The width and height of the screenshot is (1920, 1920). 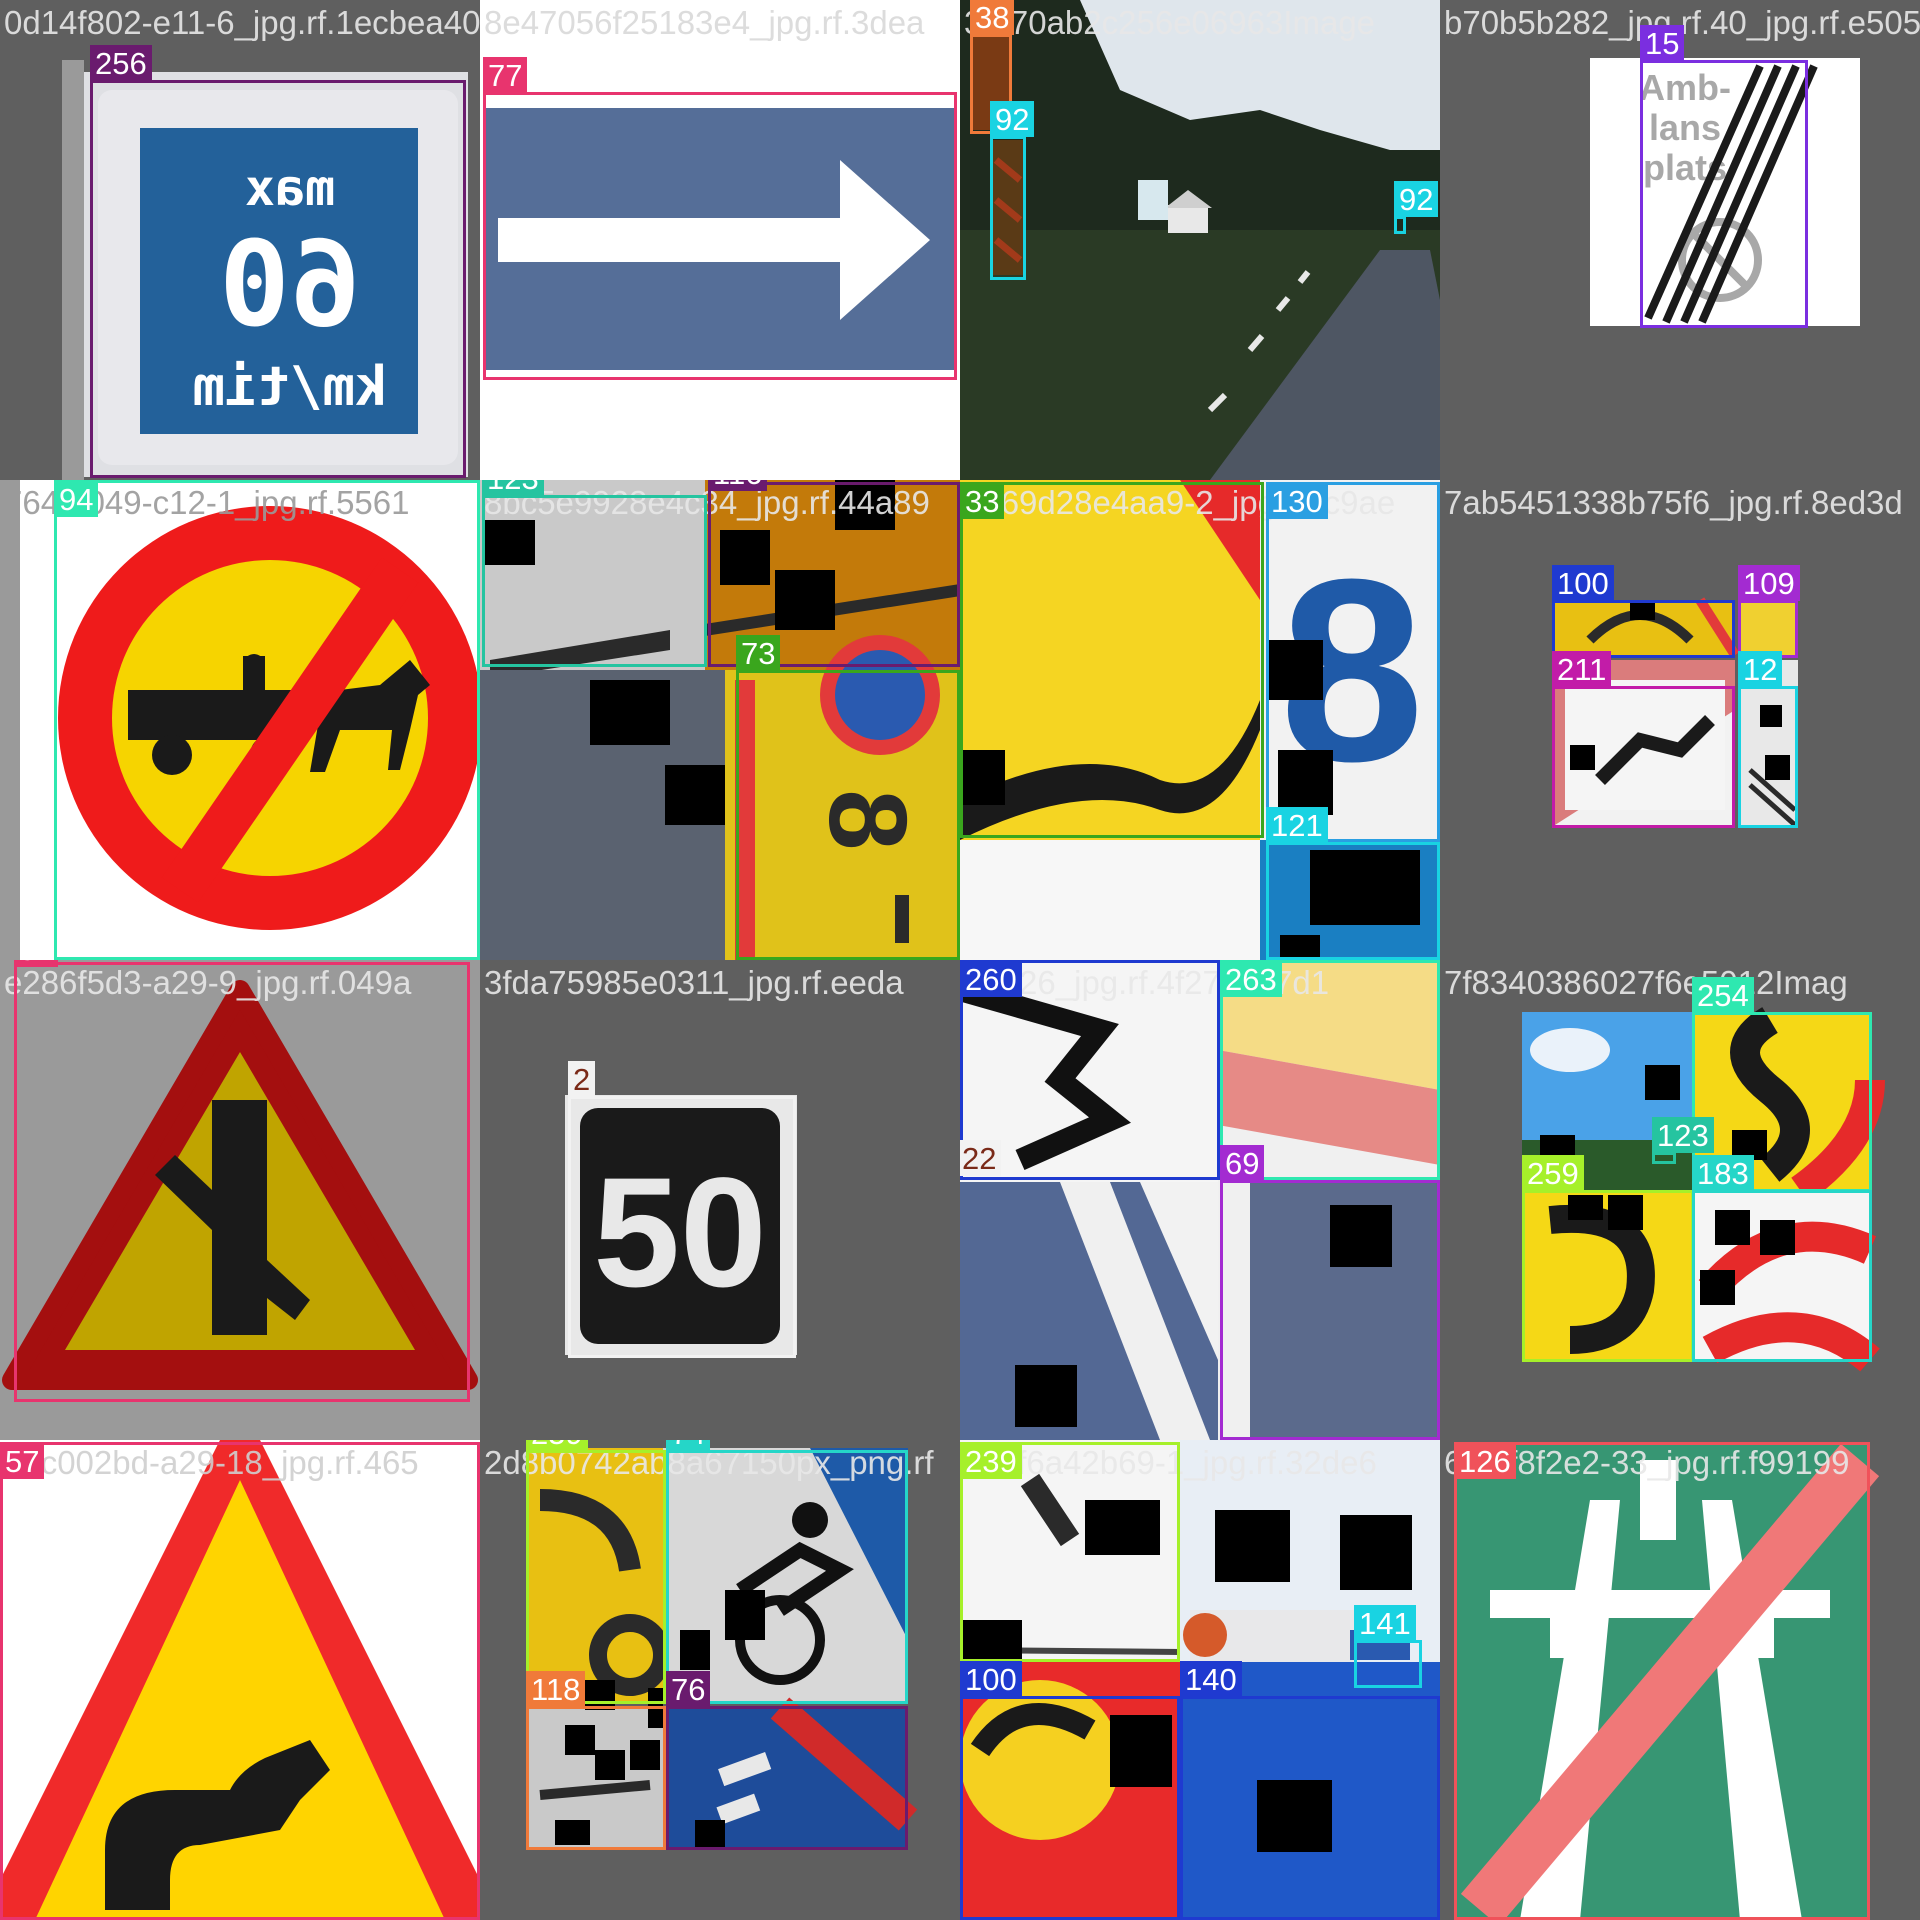 I want to click on class-label: 76, so click(x=688, y=1689).